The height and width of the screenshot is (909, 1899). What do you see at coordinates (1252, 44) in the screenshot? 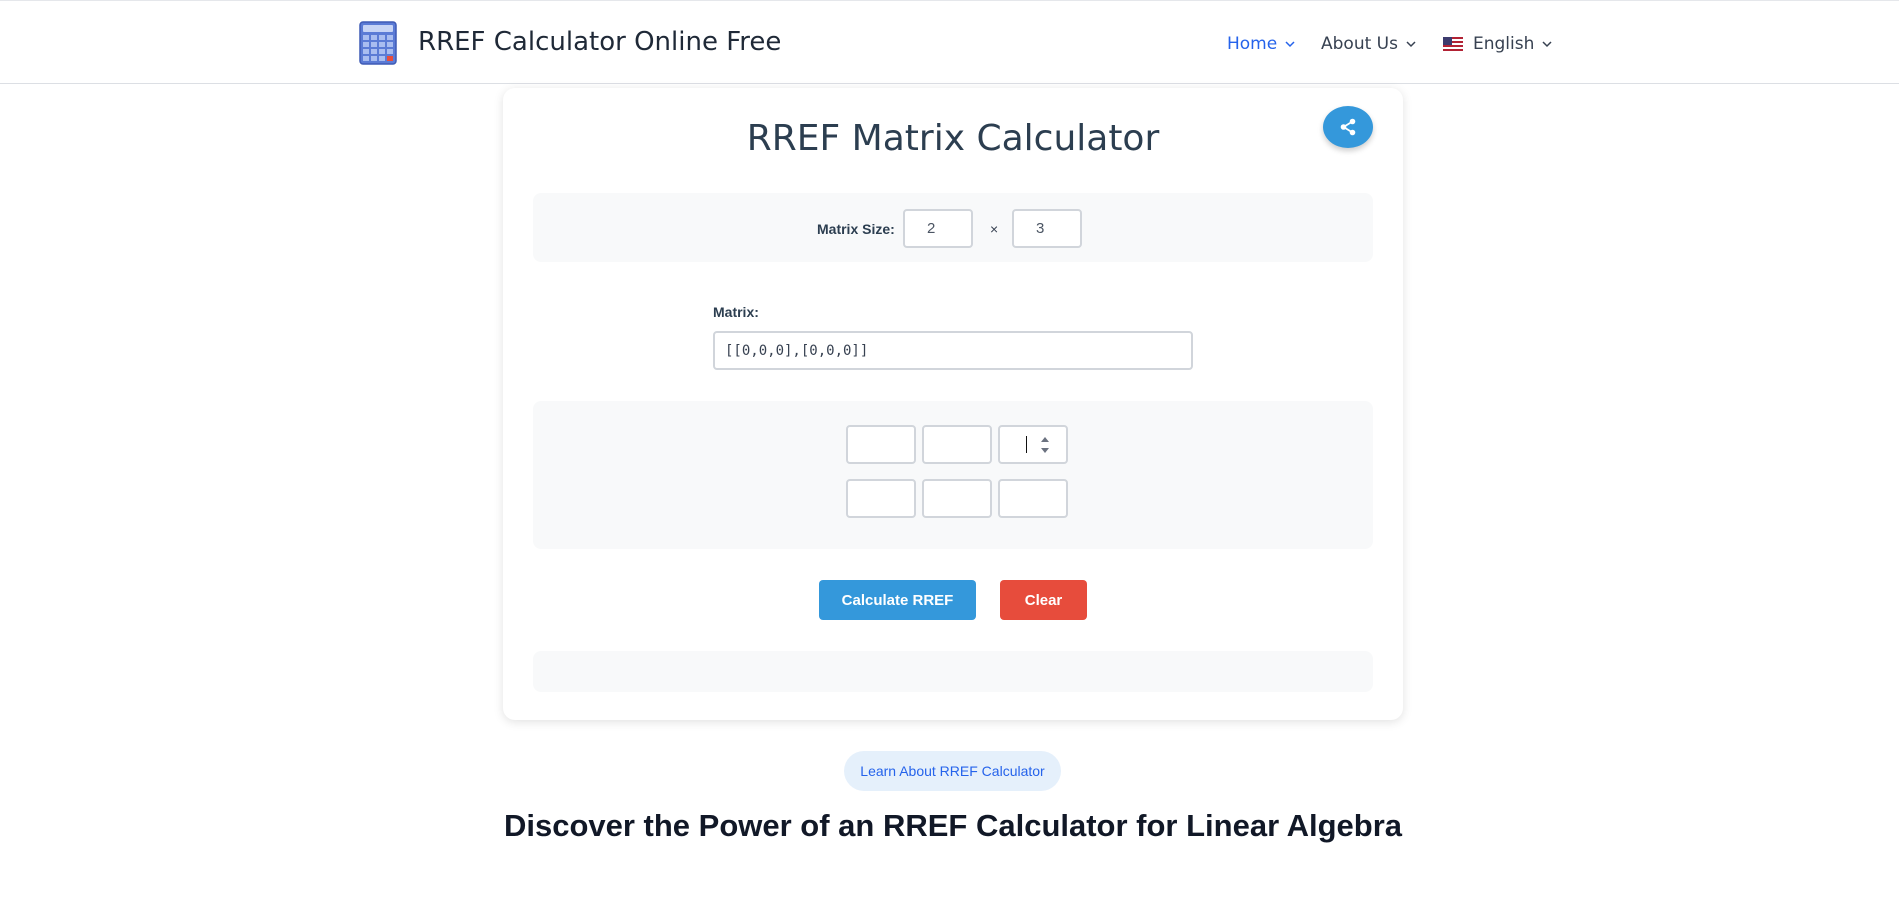
I see `nav-home-label: Home` at bounding box center [1252, 44].